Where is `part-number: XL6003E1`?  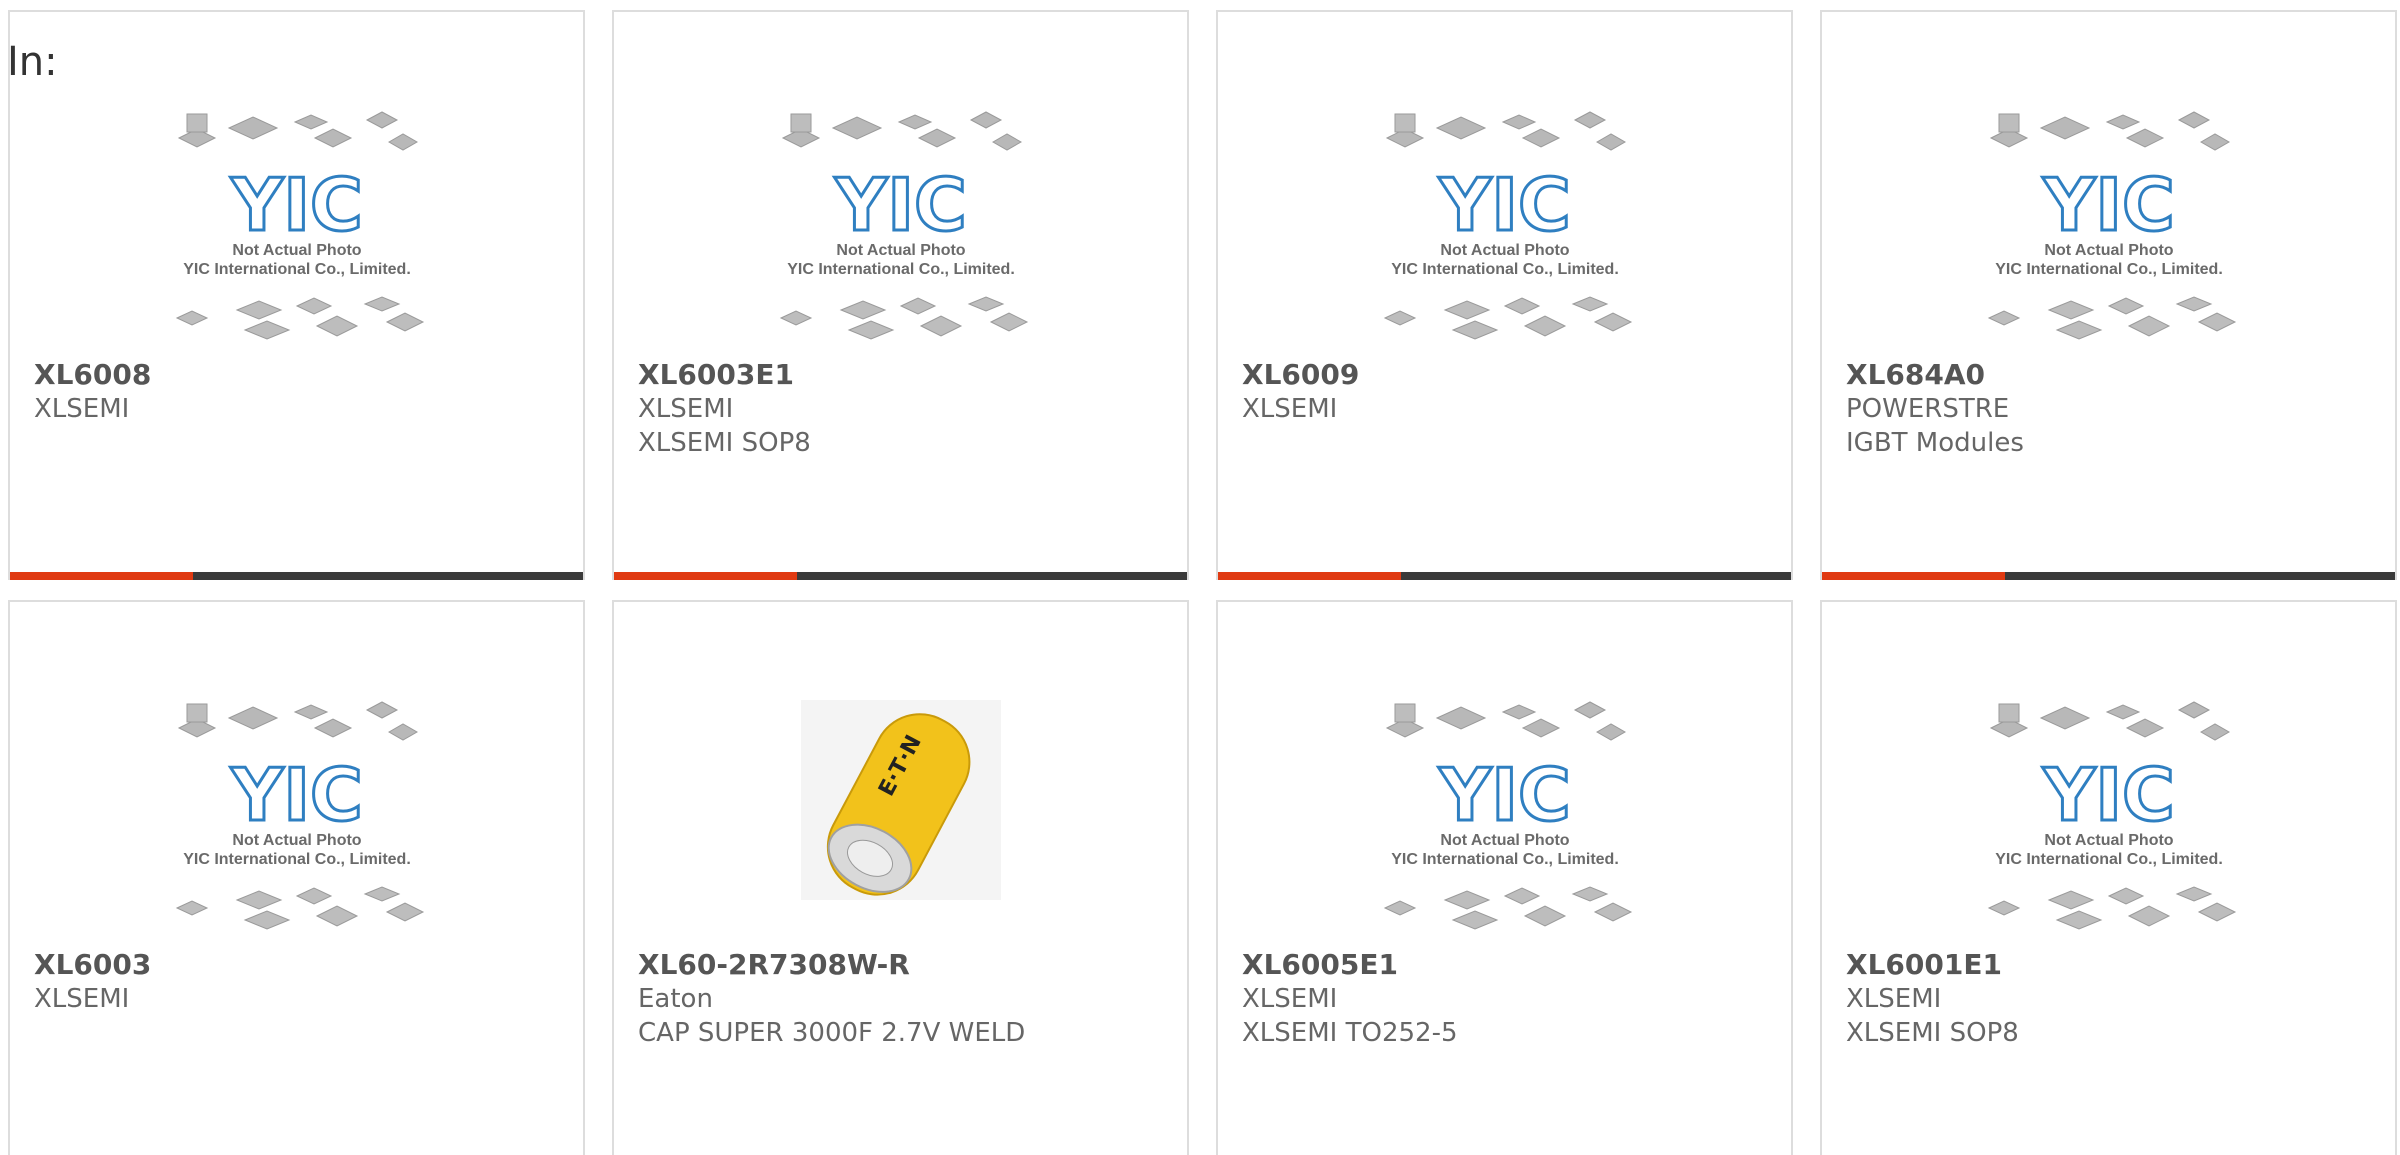
part-number: XL6003E1 is located at coordinates (906, 375).